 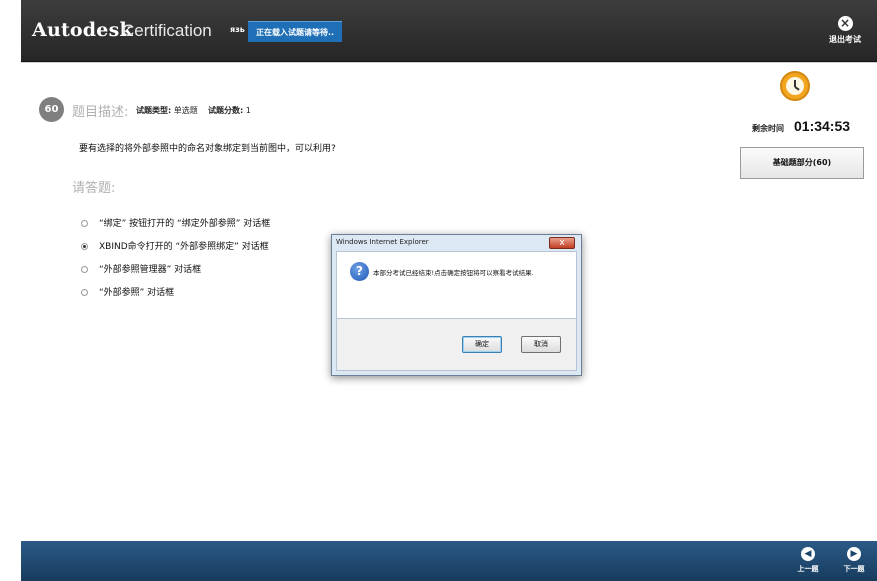 I want to click on section-button: 基础题部分(60), so click(x=802, y=163).